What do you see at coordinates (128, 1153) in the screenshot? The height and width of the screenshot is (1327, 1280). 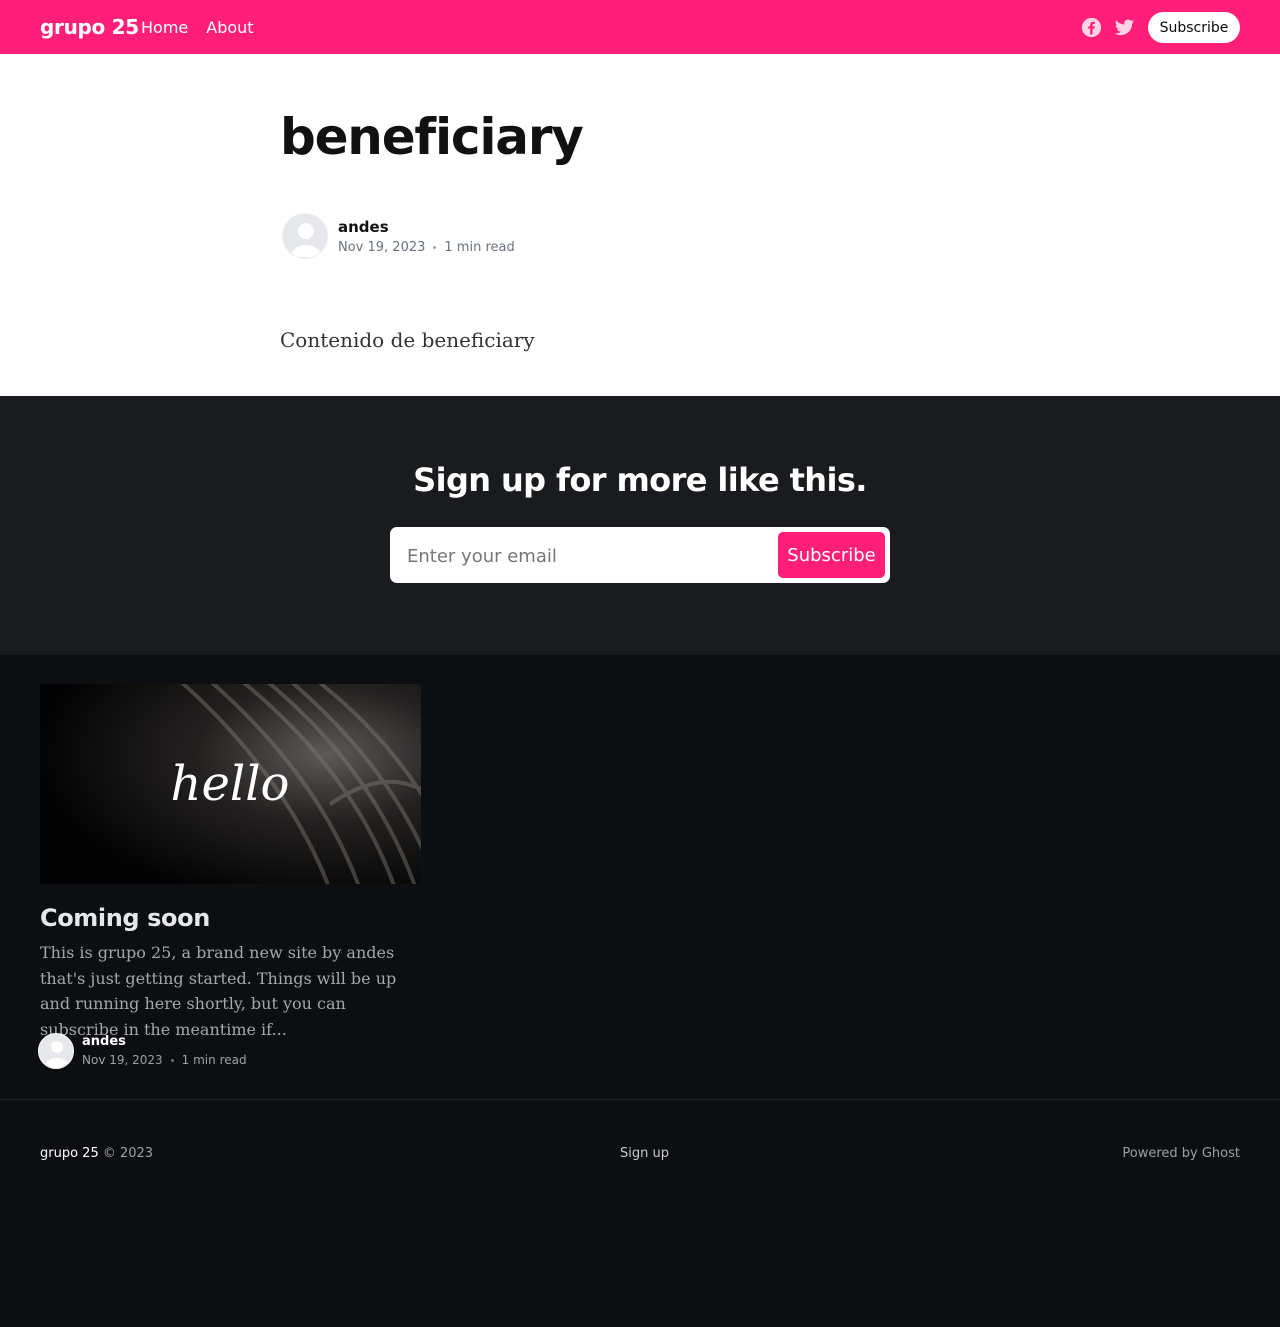 I see `footer-copyright-year: © 2023` at bounding box center [128, 1153].